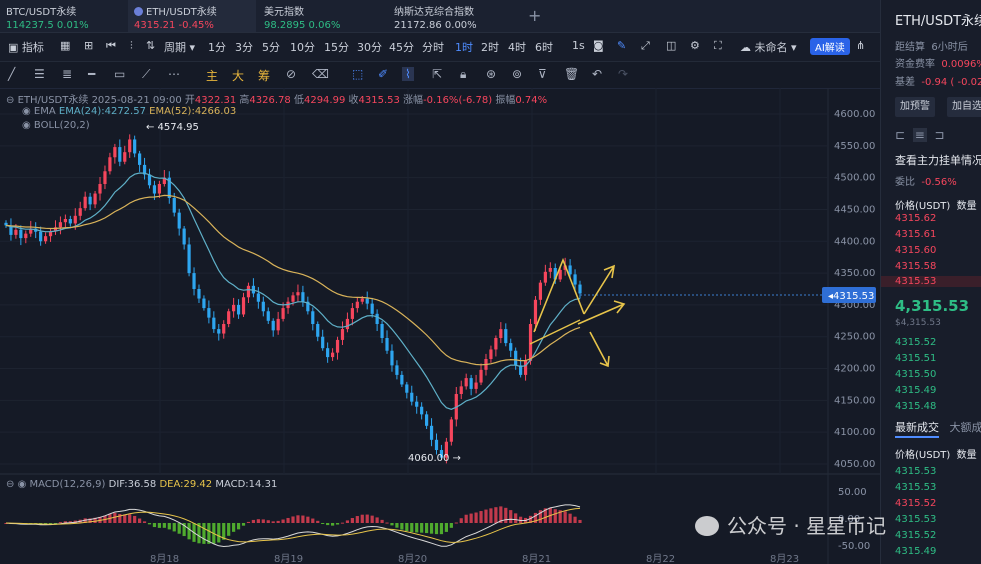 The height and width of the screenshot is (564, 981). What do you see at coordinates (915, 266) in the screenshot?
I see `ask-row: 4315.58` at bounding box center [915, 266].